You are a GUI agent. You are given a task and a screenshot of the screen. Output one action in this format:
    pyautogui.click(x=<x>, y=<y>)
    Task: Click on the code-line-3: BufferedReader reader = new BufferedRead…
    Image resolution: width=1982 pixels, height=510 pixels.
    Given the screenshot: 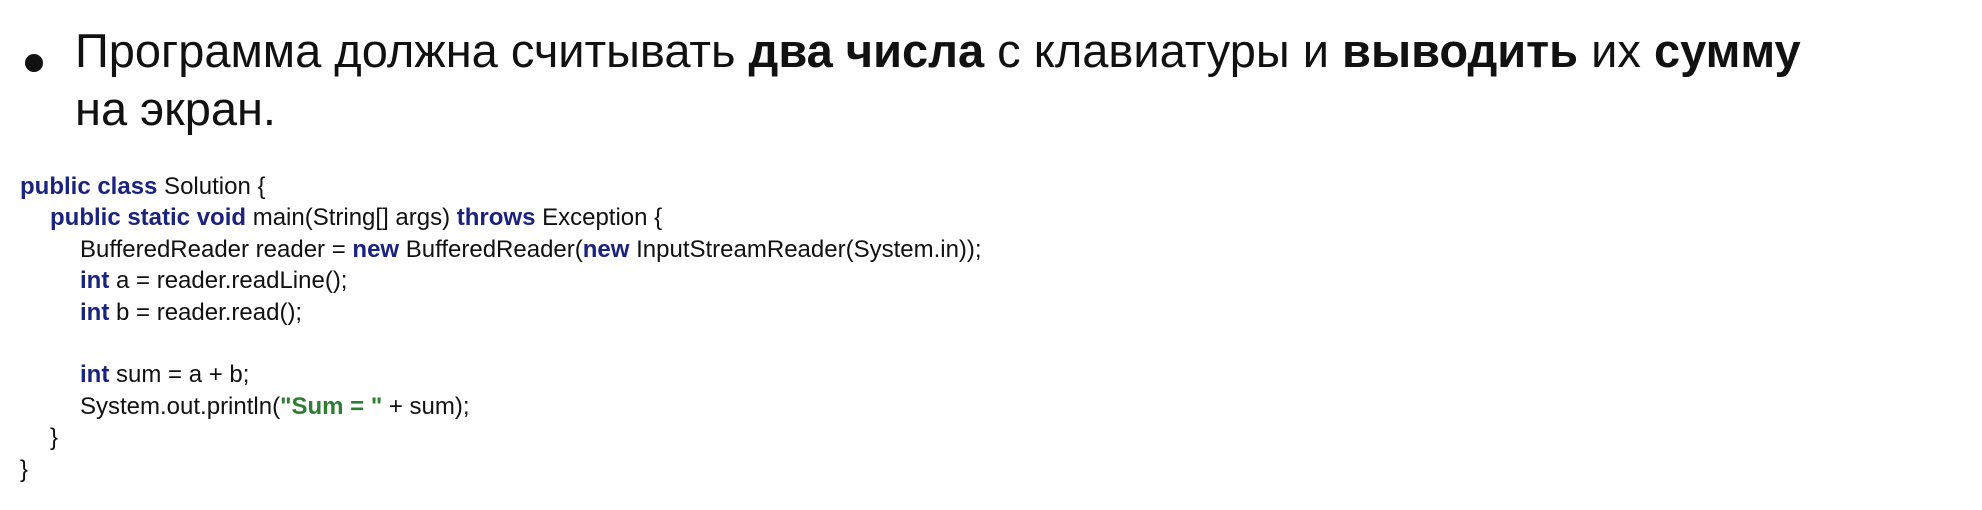 What is the action you would take?
    pyautogui.click(x=501, y=249)
    